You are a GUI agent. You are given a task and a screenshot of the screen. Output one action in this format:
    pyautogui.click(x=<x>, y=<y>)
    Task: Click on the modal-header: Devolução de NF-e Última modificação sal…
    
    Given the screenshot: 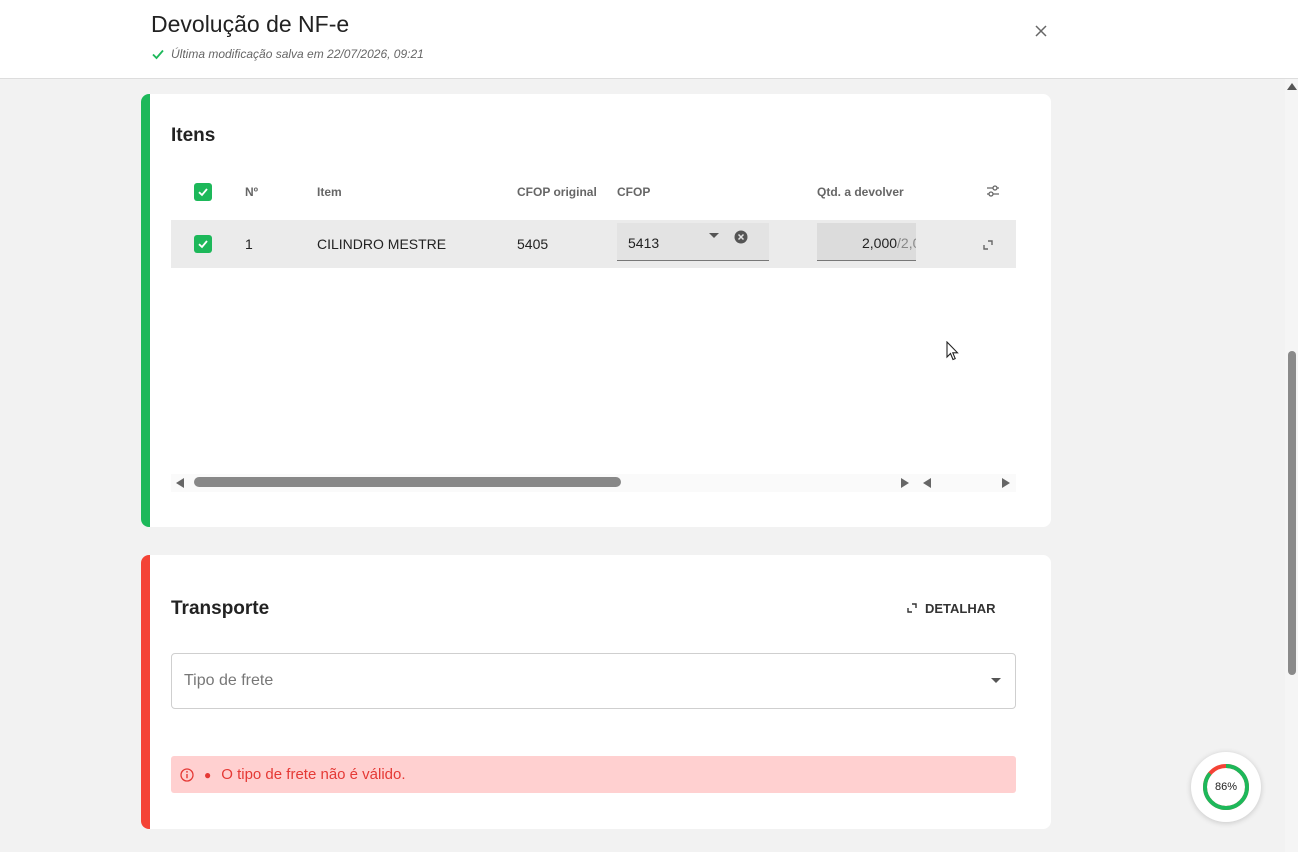 What is the action you would take?
    pyautogui.click(x=649, y=39)
    